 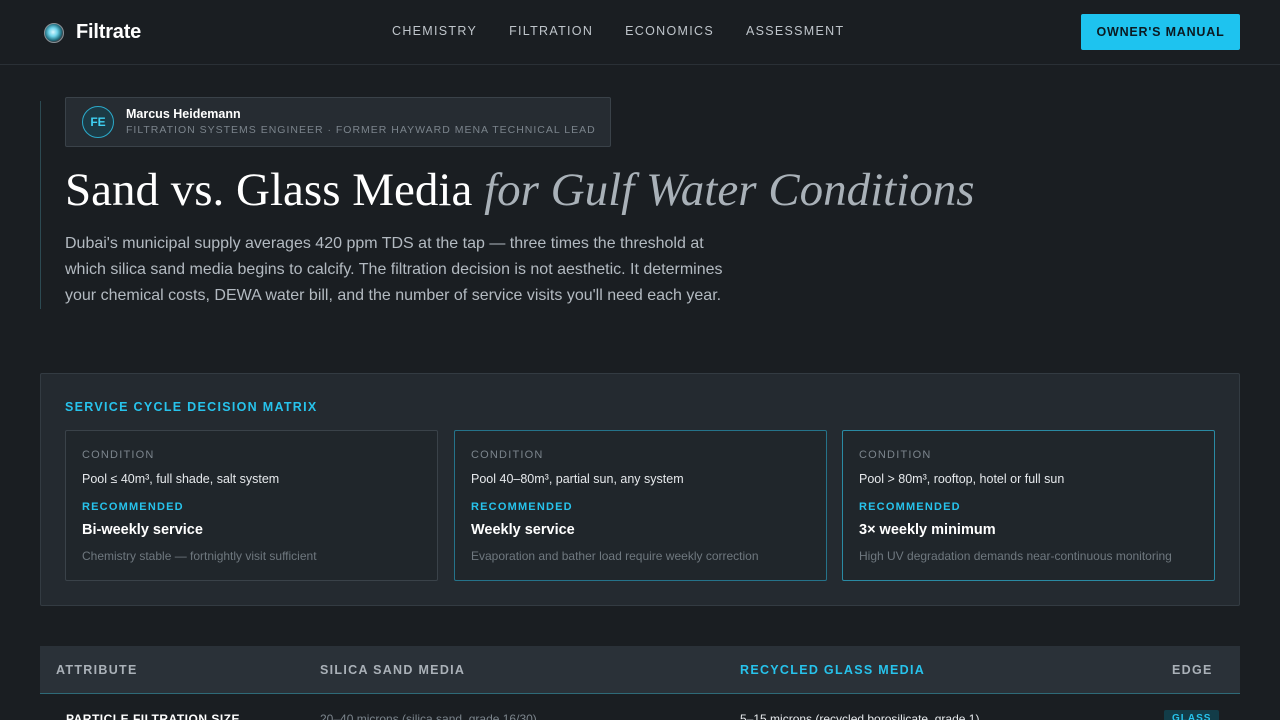 I want to click on page-title-emphasis: for Gulf Water Conditions, so click(x=729, y=190).